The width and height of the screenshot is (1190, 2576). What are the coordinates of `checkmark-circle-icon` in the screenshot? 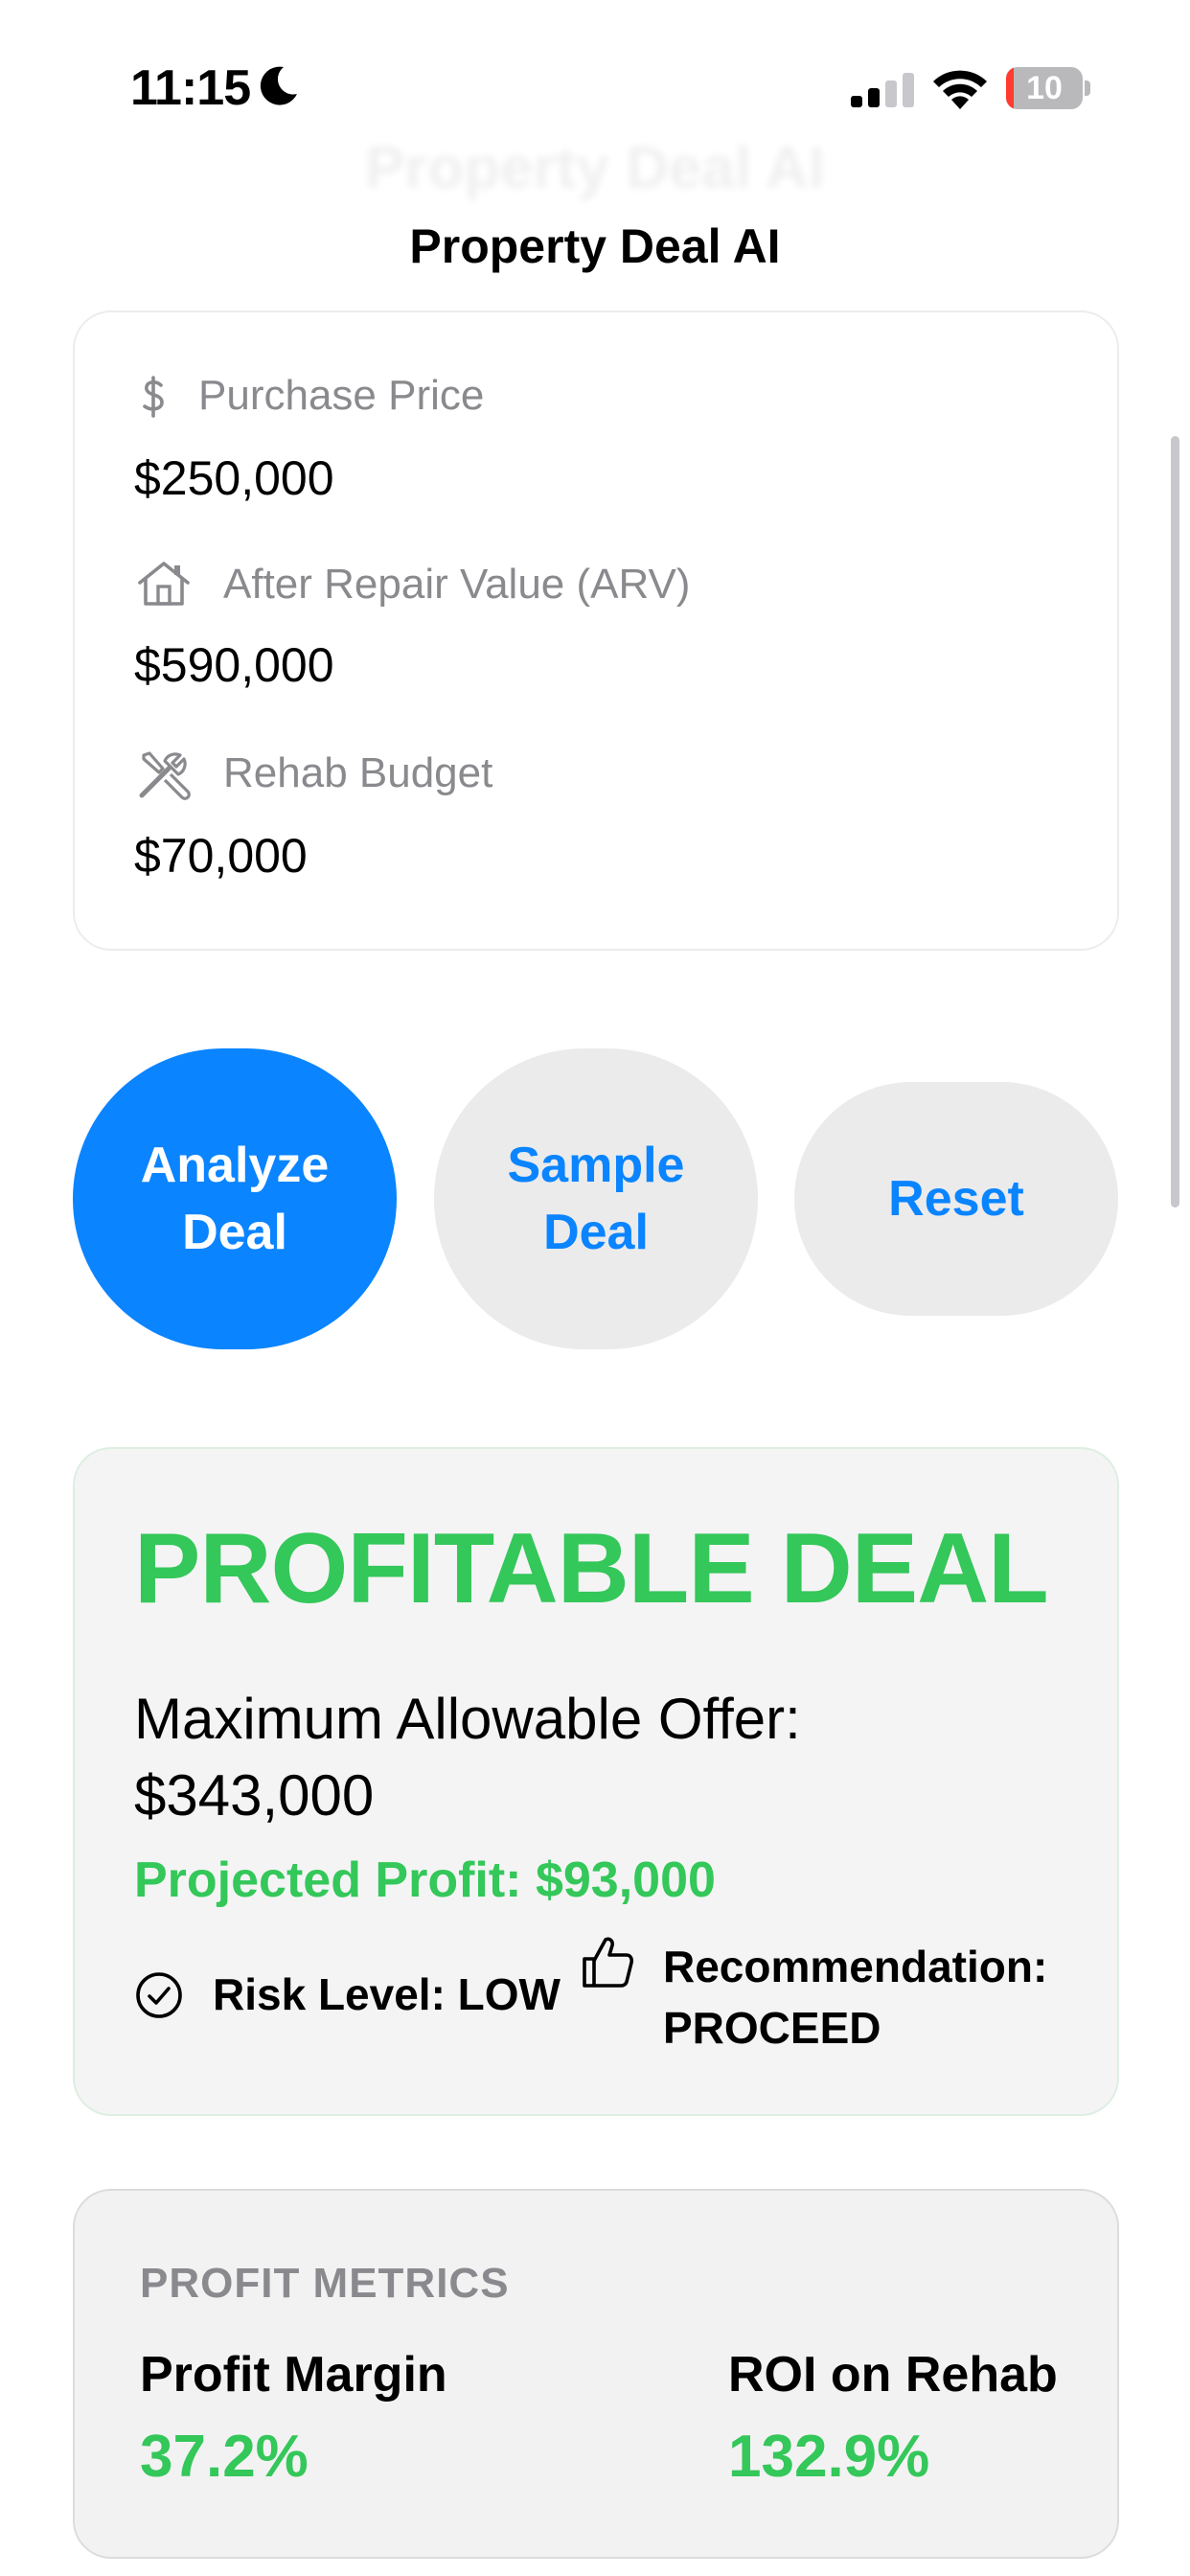 It's located at (159, 1995).